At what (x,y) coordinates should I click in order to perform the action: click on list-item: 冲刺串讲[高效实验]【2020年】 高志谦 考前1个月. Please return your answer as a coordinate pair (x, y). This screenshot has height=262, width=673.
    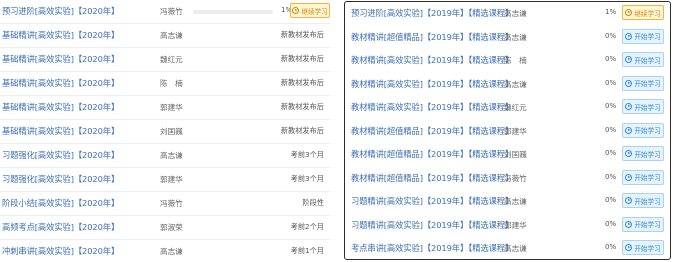
    Looking at the image, I should click on (165, 251).